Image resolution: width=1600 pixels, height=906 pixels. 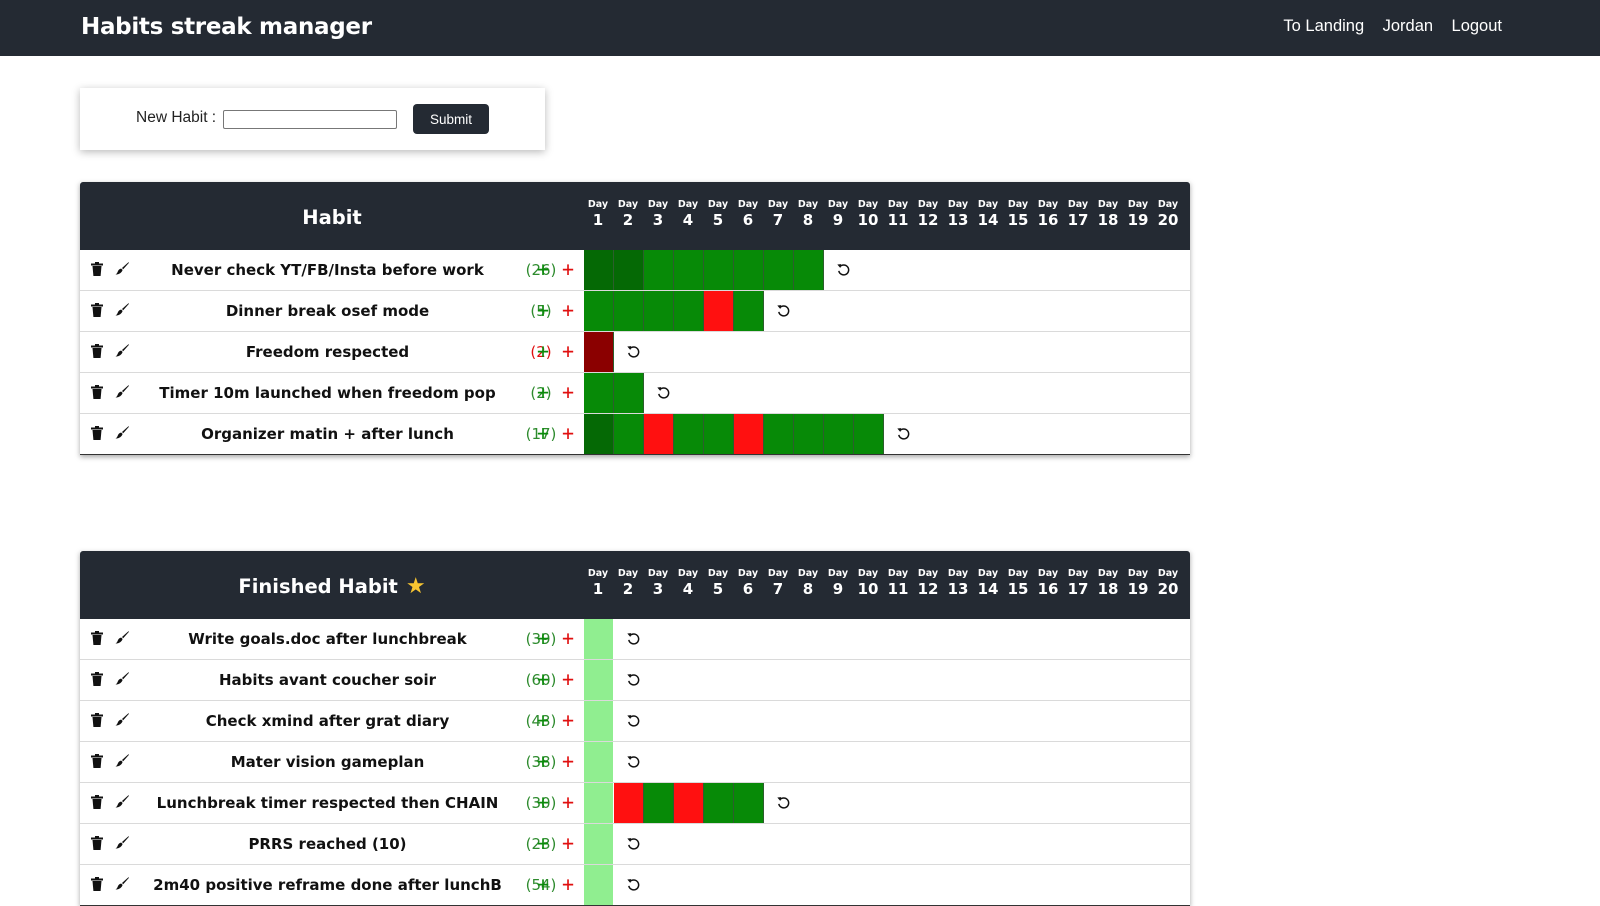 I want to click on day-number: 20, so click(x=1168, y=220).